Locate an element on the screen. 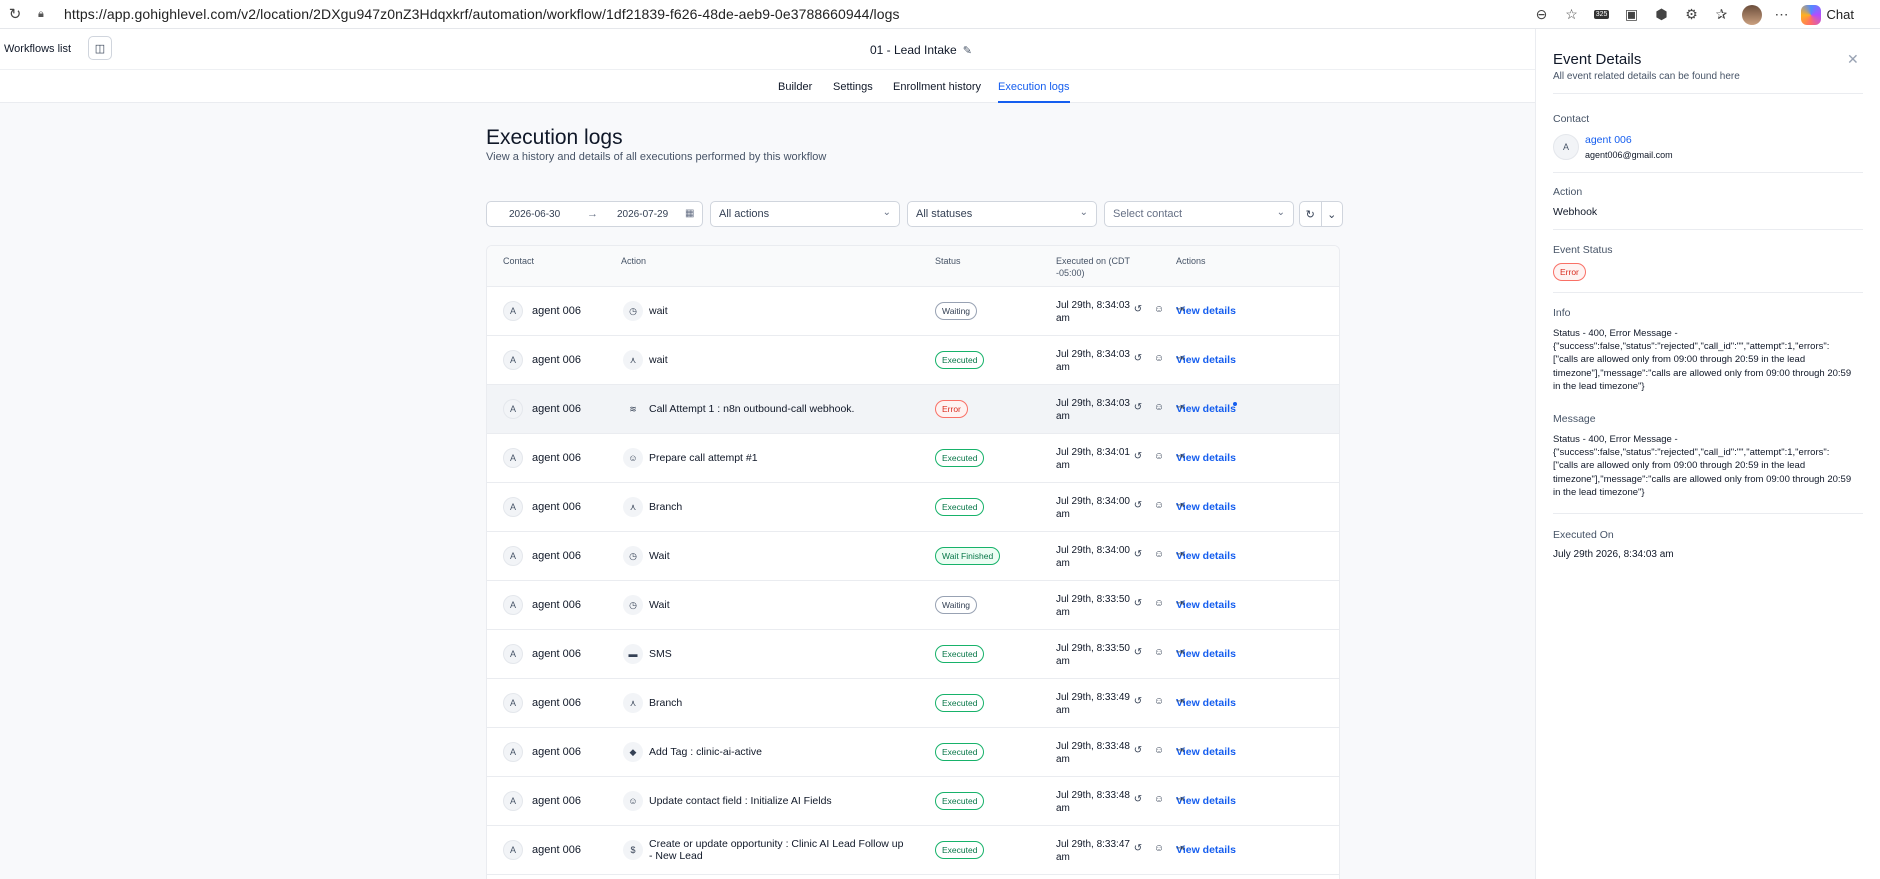 This screenshot has height=879, width=1880. date-range-picker: 2026-06-30 → 2026-07-29 ▦ is located at coordinates (594, 214).